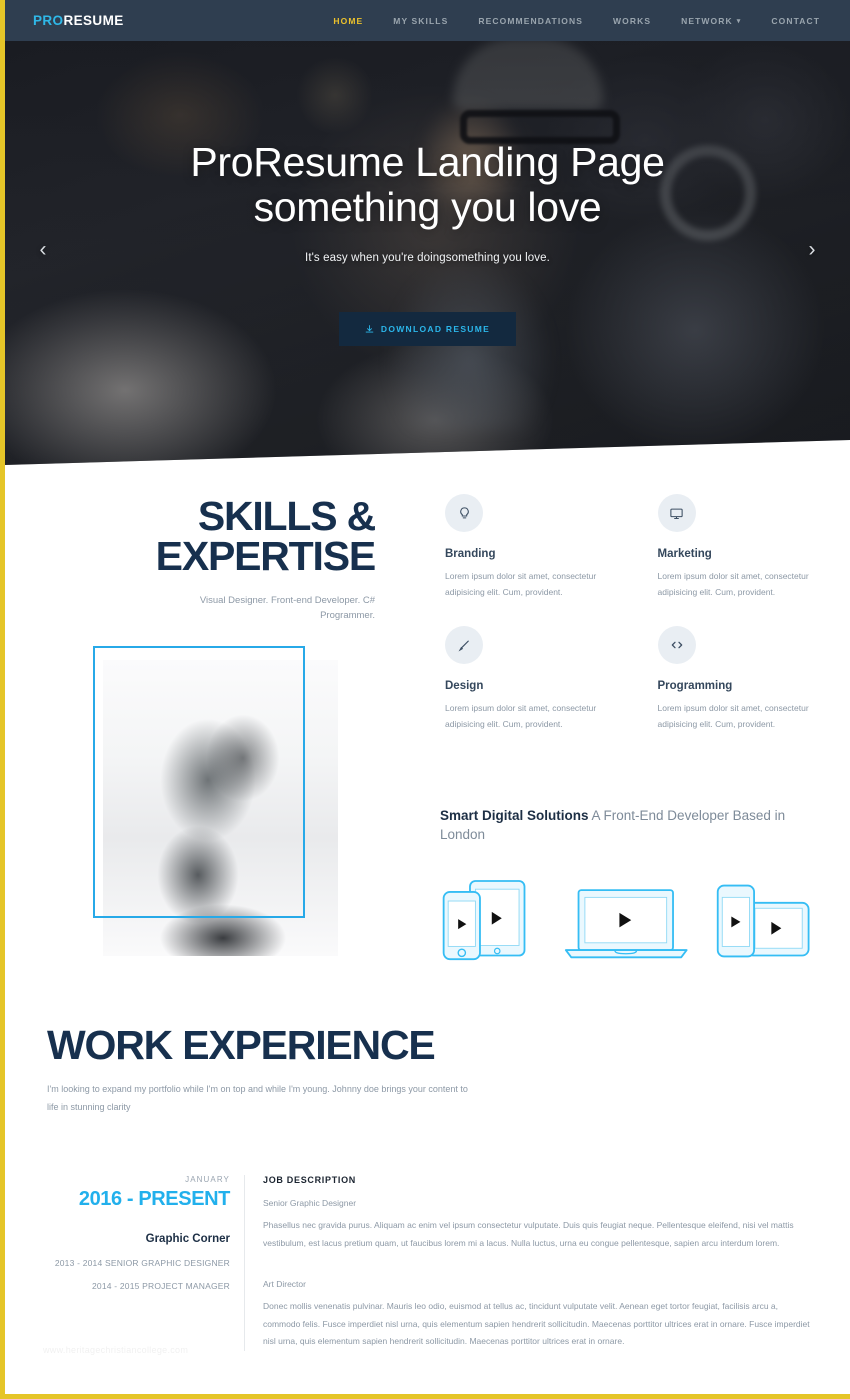 The width and height of the screenshot is (850, 1399). Describe the element at coordinates (142, 1263) in the screenshot. I see `experience-role-1: 2013 - 2014 SENIOR GRAPHIC DESIGNER` at that location.